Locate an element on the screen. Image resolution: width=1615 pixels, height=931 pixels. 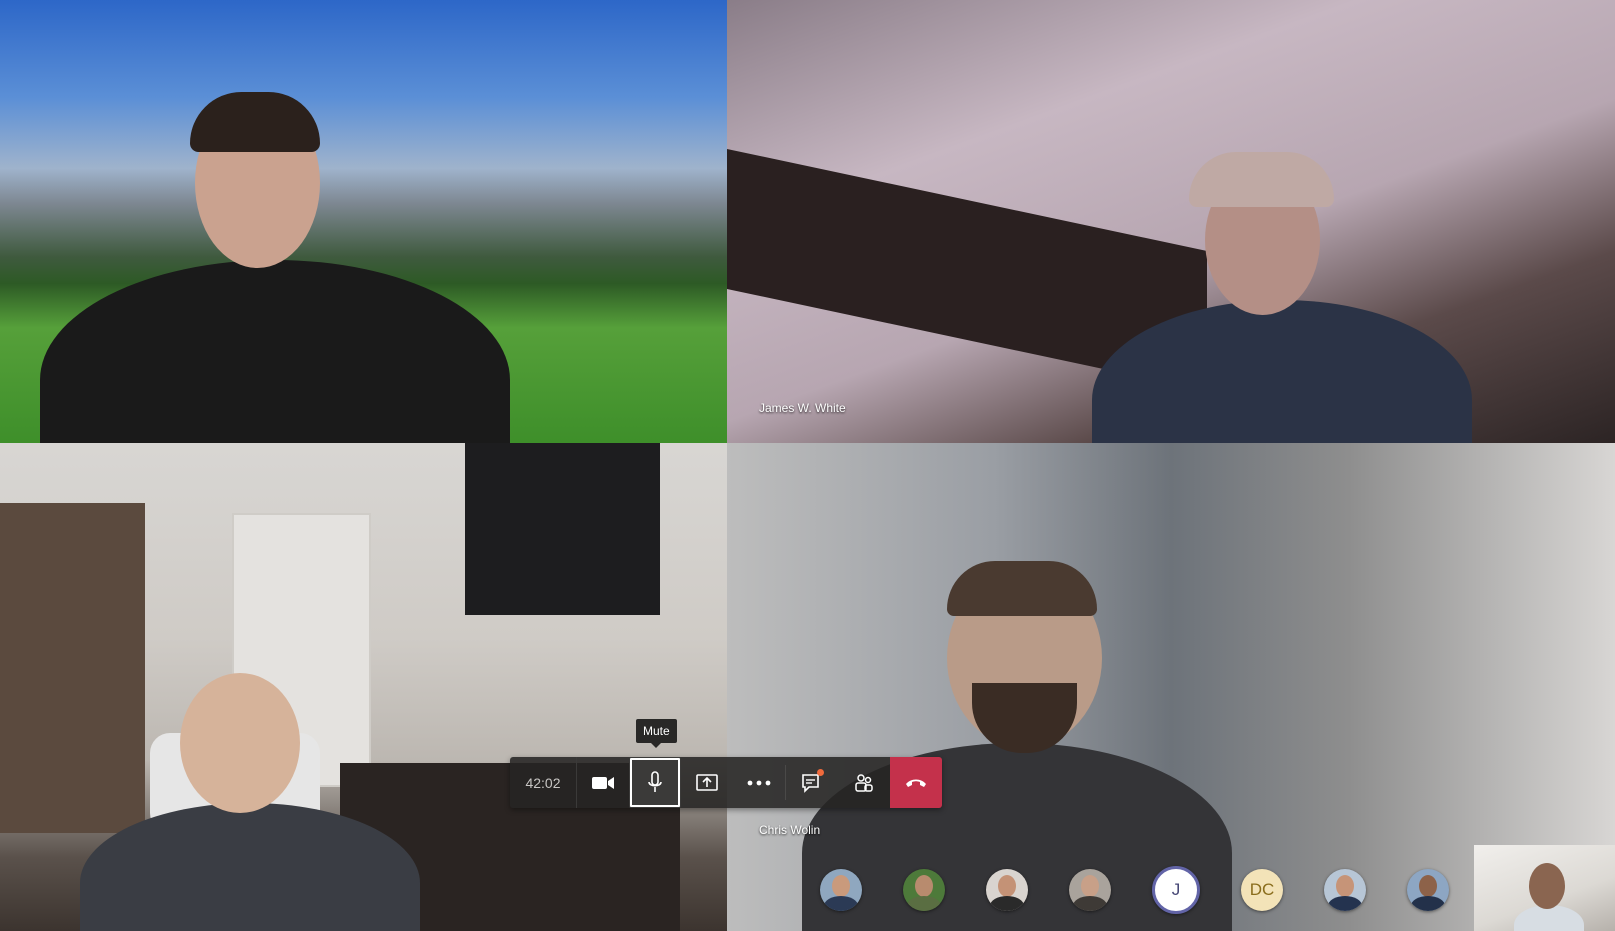
self-view-video is located at coordinates (1544, 888).